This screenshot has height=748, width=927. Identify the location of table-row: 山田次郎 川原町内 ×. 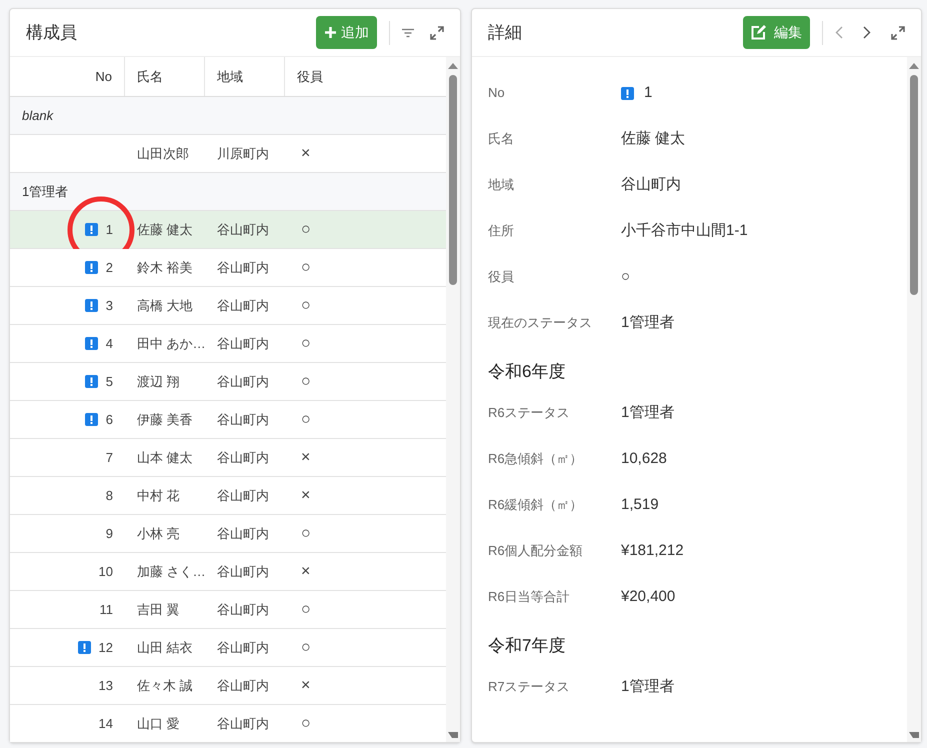
(228, 154).